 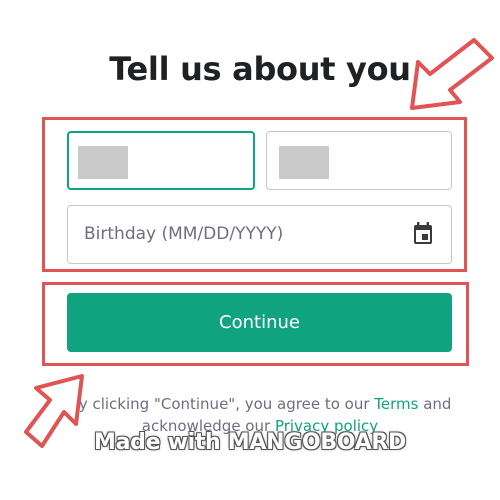 What do you see at coordinates (359, 160) in the screenshot?
I see `last-name-field` at bounding box center [359, 160].